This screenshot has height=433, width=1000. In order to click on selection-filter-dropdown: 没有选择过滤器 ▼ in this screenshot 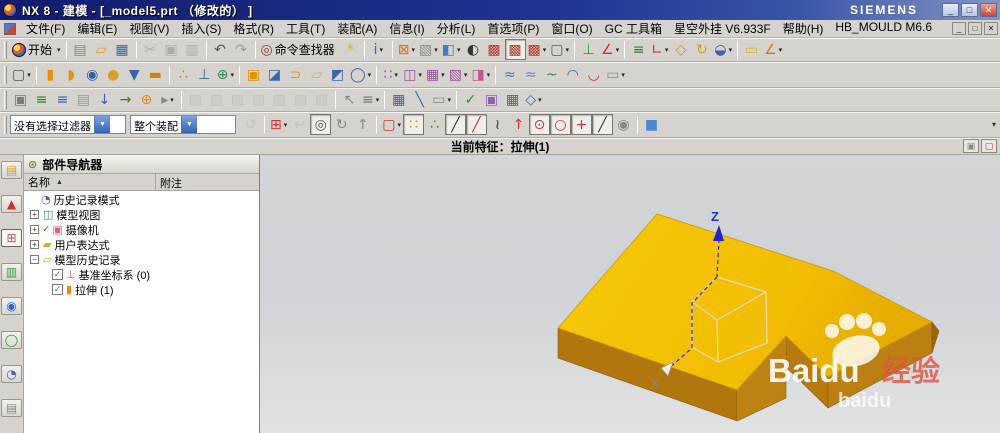, I will do `click(68, 124)`.